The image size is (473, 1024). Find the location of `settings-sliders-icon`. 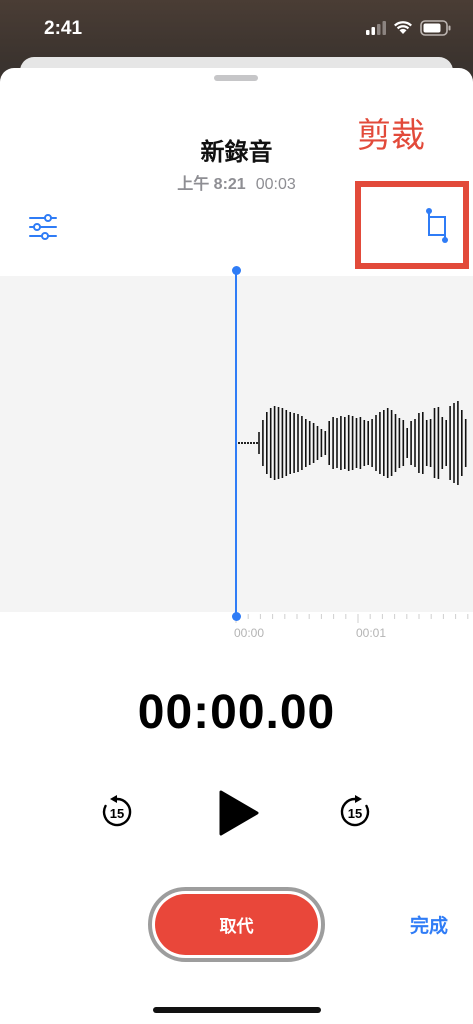

settings-sliders-icon is located at coordinates (43, 227).